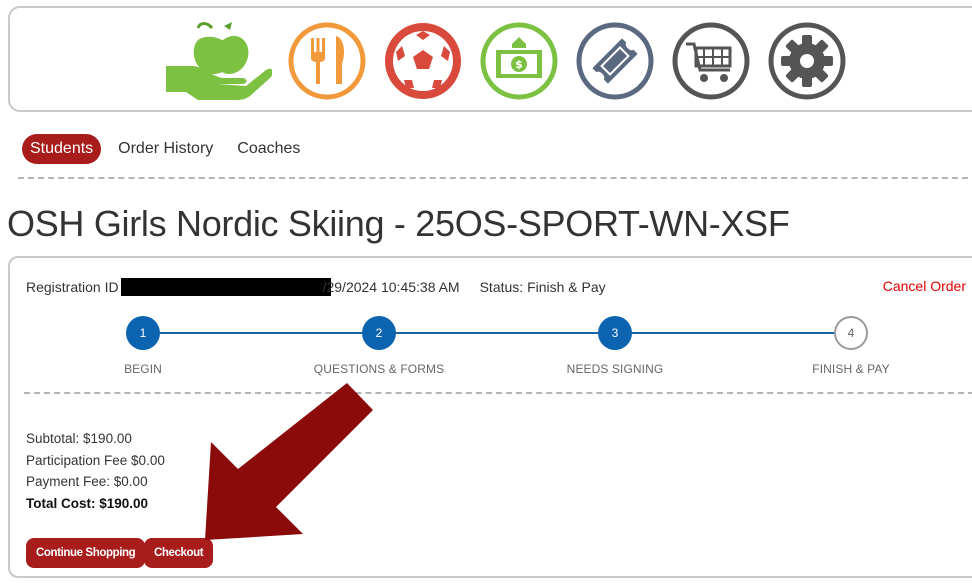 This screenshot has width=972, height=583. Describe the element at coordinates (807, 61) in the screenshot. I see `gear-icon` at that location.